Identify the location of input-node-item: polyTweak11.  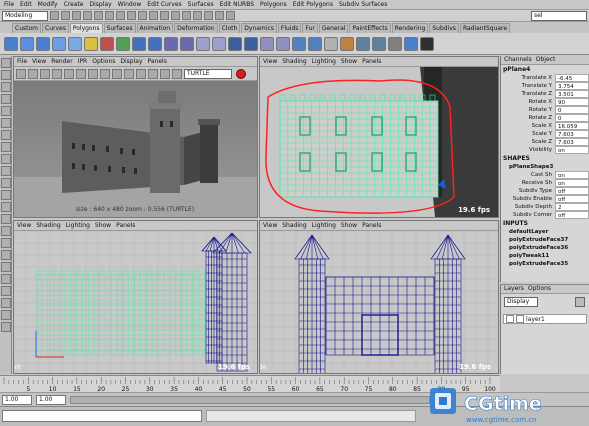
(545, 256).